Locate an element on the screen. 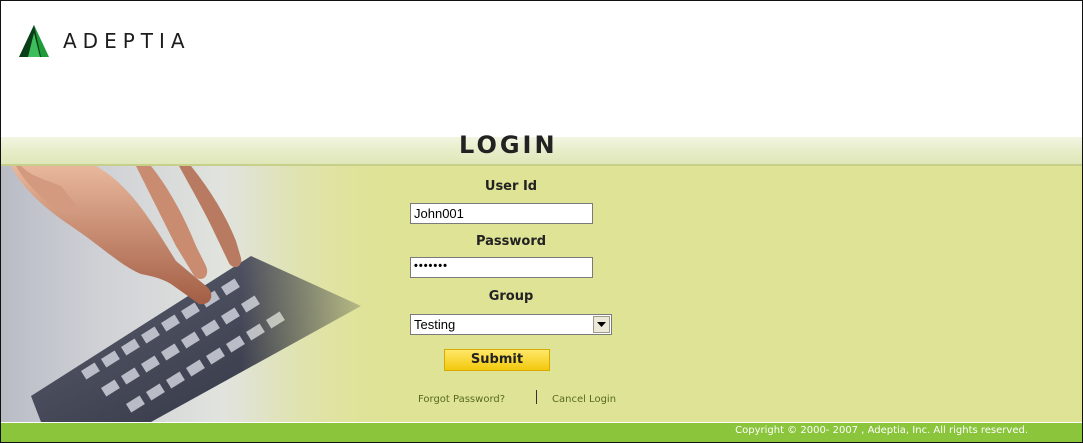 This screenshot has height=443, width=1083. cancel-login-link: Cancel Login is located at coordinates (584, 399).